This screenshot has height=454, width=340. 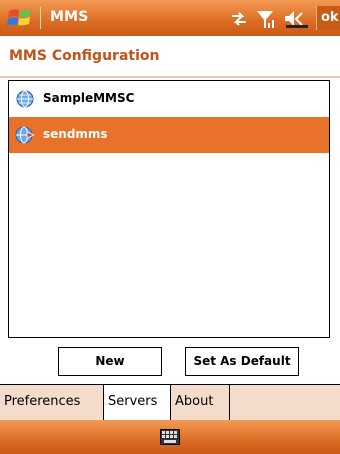 What do you see at coordinates (21, 18) in the screenshot?
I see `windows-start-icon` at bounding box center [21, 18].